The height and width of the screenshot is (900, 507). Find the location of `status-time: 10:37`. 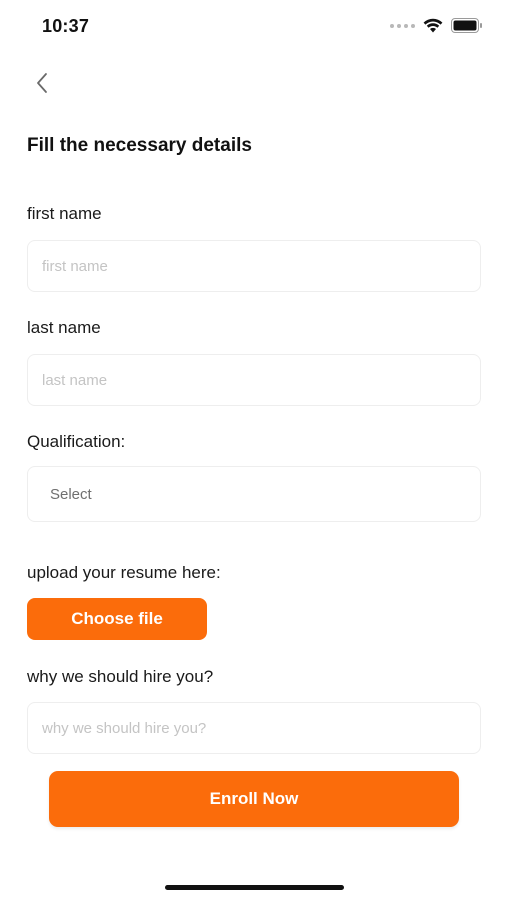

status-time: 10:37 is located at coordinates (66, 26).